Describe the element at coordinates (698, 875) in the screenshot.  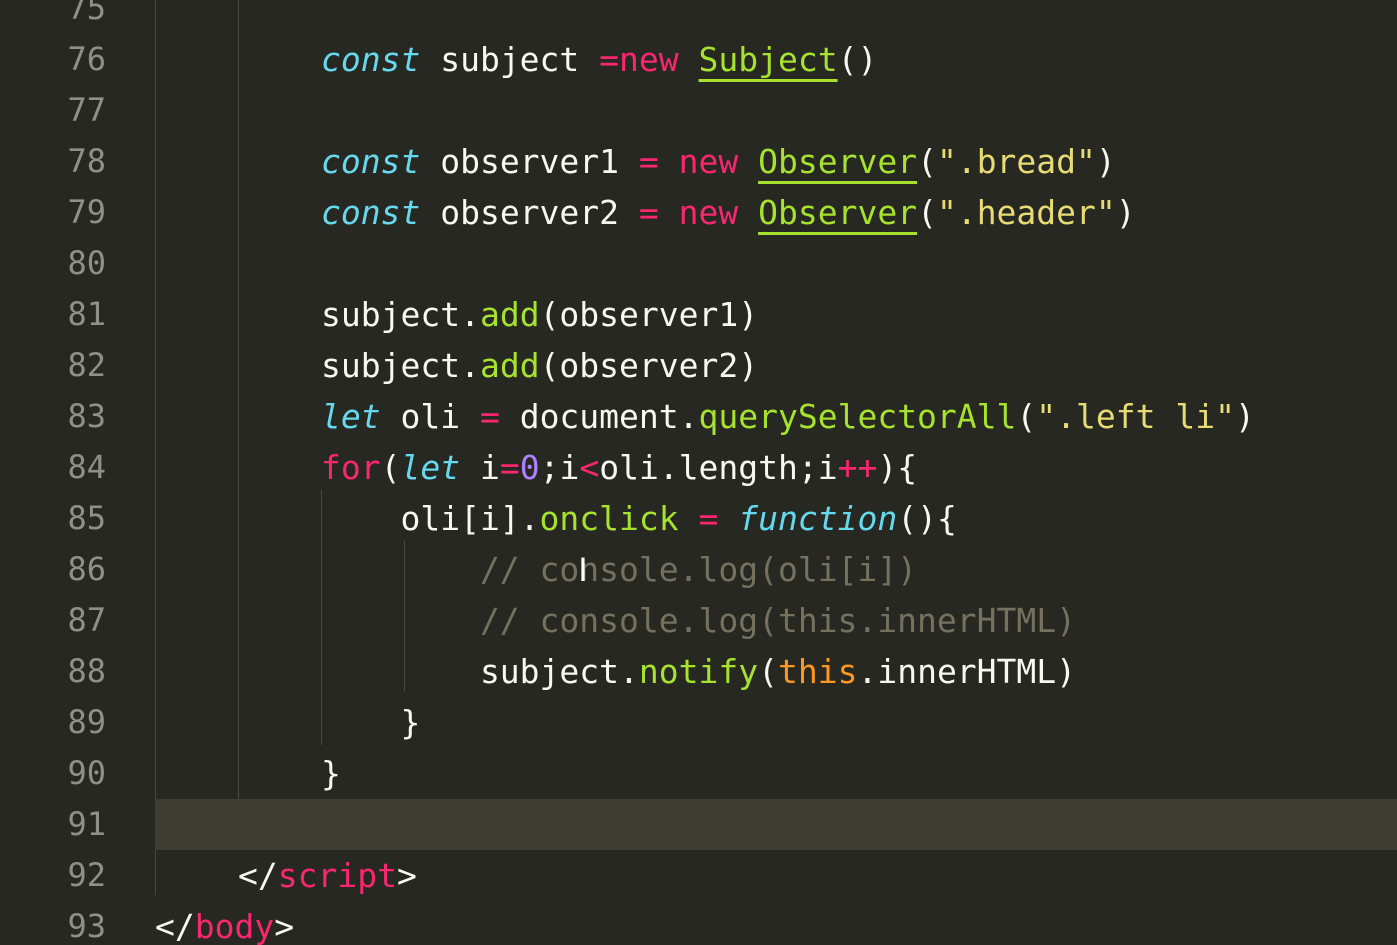
I see `code-line: 92 </script>` at that location.